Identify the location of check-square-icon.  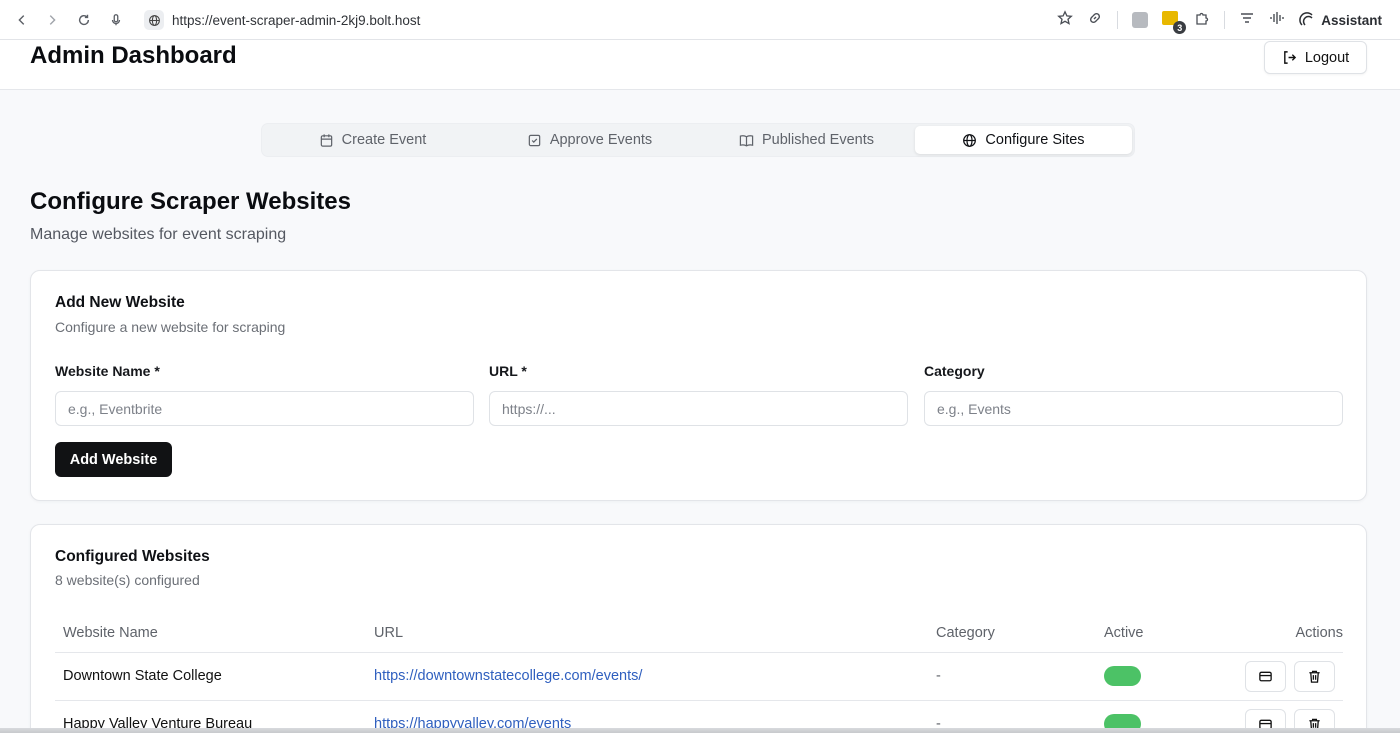
(534, 140).